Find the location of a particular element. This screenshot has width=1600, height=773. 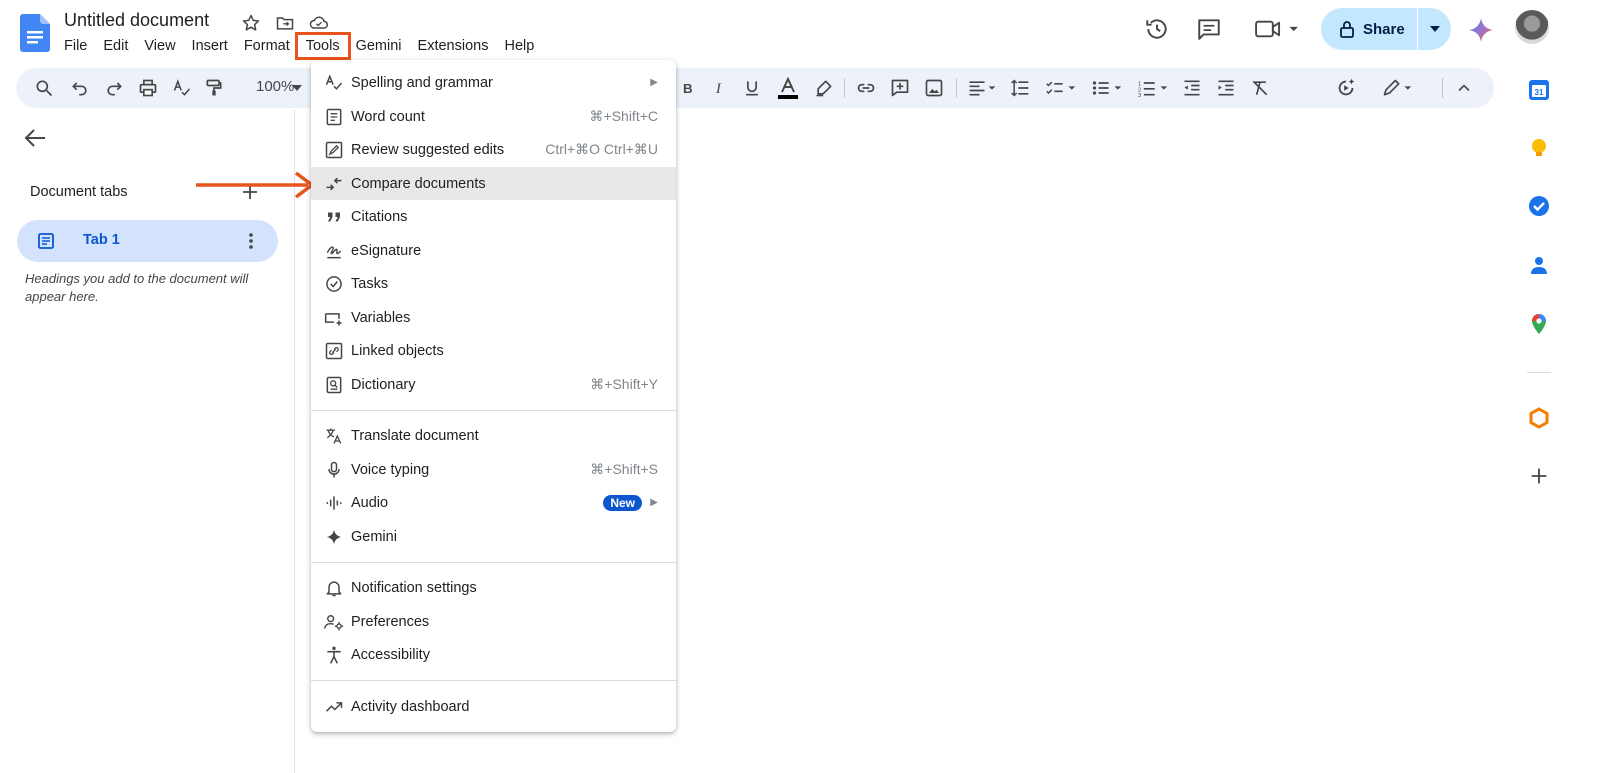

increase-indent-icon is located at coordinates (1226, 88).